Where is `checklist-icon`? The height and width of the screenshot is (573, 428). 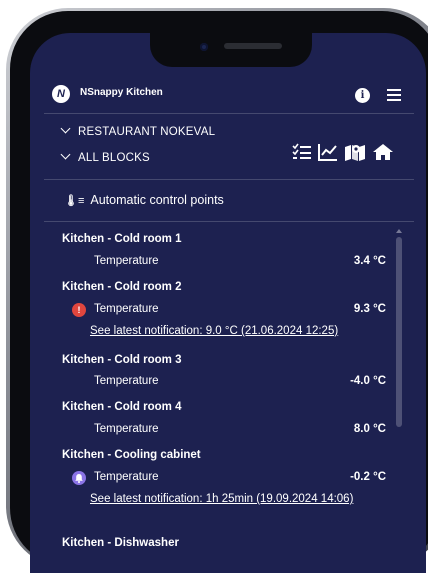 checklist-icon is located at coordinates (302, 152).